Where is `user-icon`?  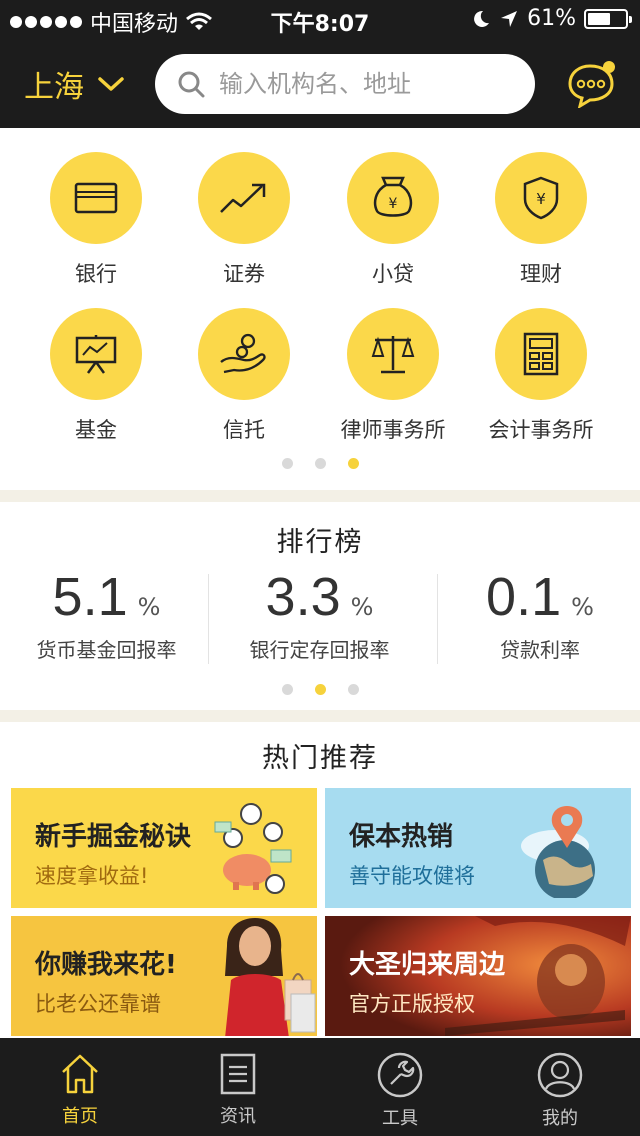
user-icon is located at coordinates (560, 1075).